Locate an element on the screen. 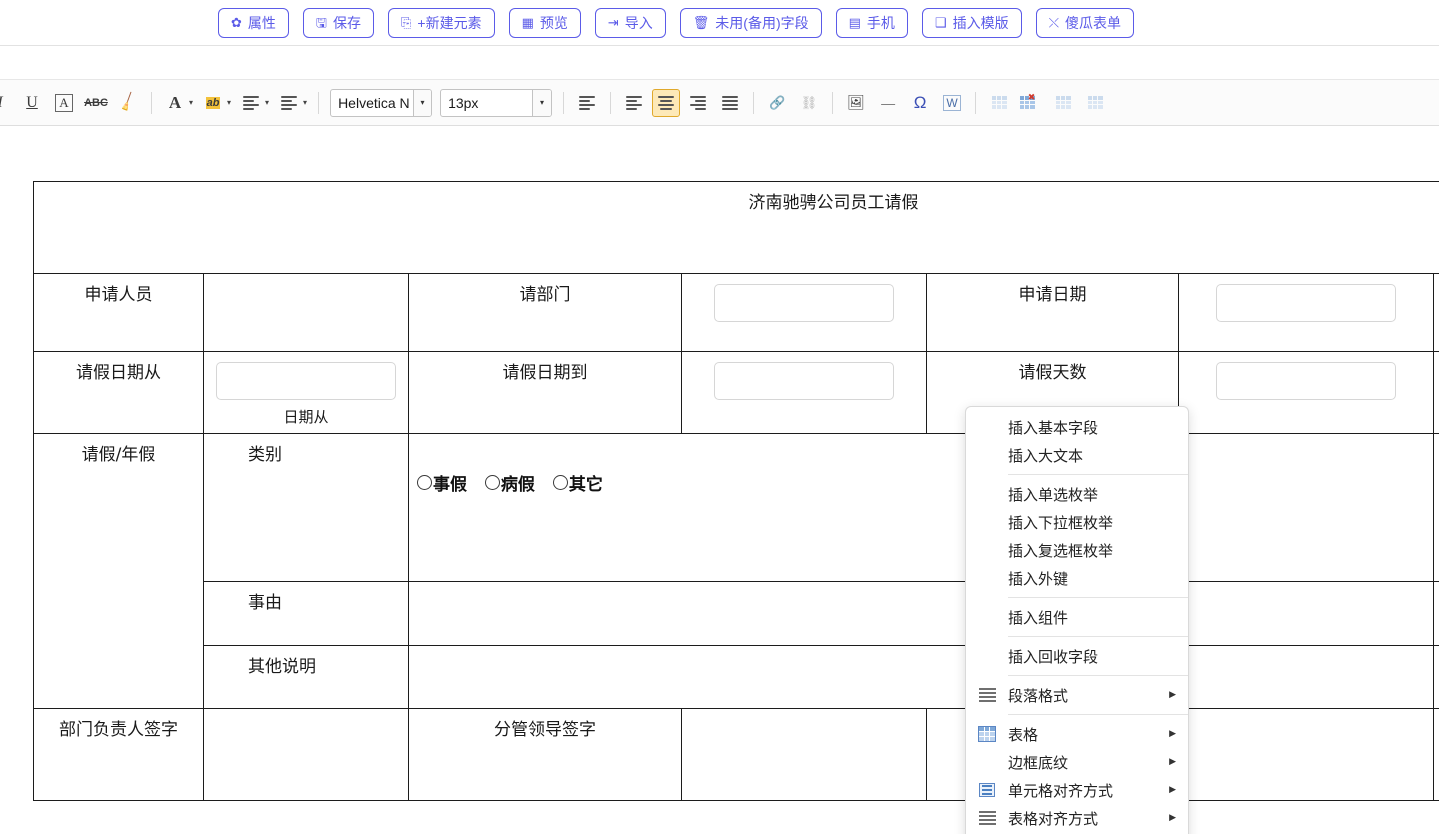 This screenshot has height=834, width=1439. underline-button: U is located at coordinates (32, 103).